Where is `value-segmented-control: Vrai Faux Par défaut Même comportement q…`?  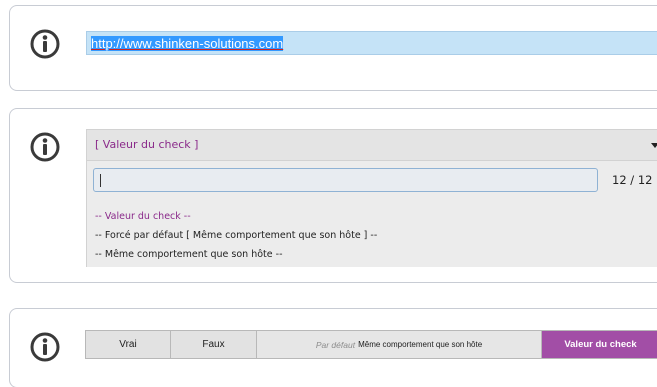
value-segmented-control: Vrai Faux Par défaut Même comportement q… is located at coordinates (371, 344).